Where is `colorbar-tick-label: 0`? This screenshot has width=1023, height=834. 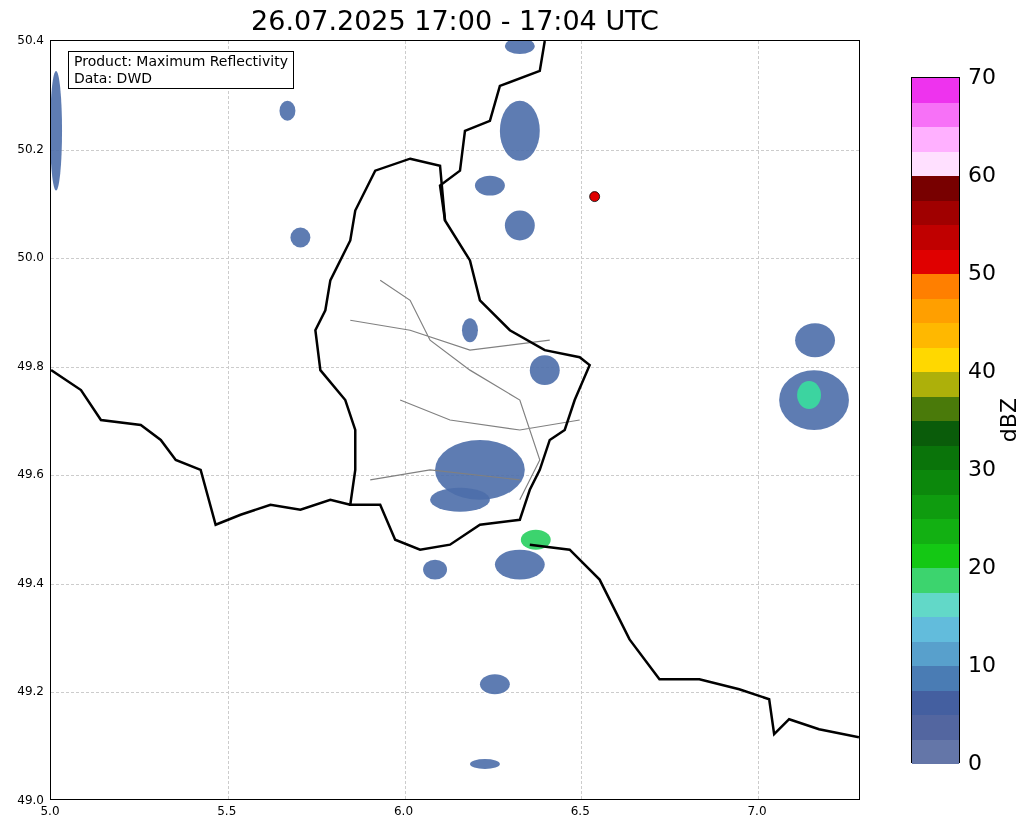 colorbar-tick-label: 0 is located at coordinates (975, 763).